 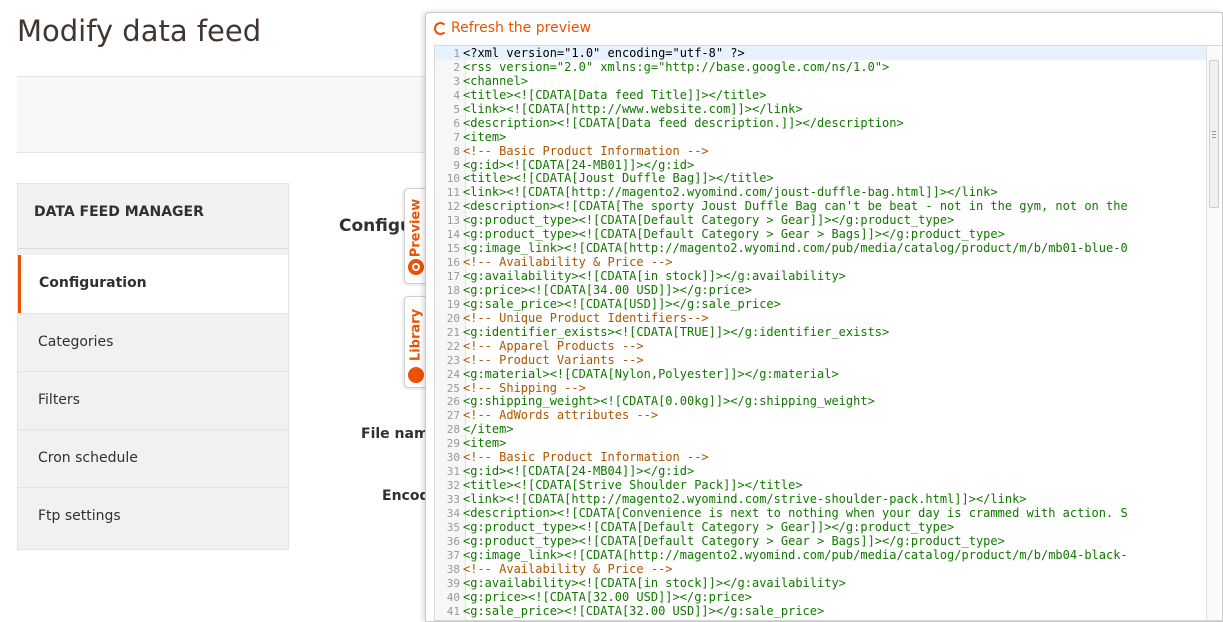 What do you see at coordinates (153, 216) in the screenshot?
I see `side-menu-title: DATA FEED MANAGER` at bounding box center [153, 216].